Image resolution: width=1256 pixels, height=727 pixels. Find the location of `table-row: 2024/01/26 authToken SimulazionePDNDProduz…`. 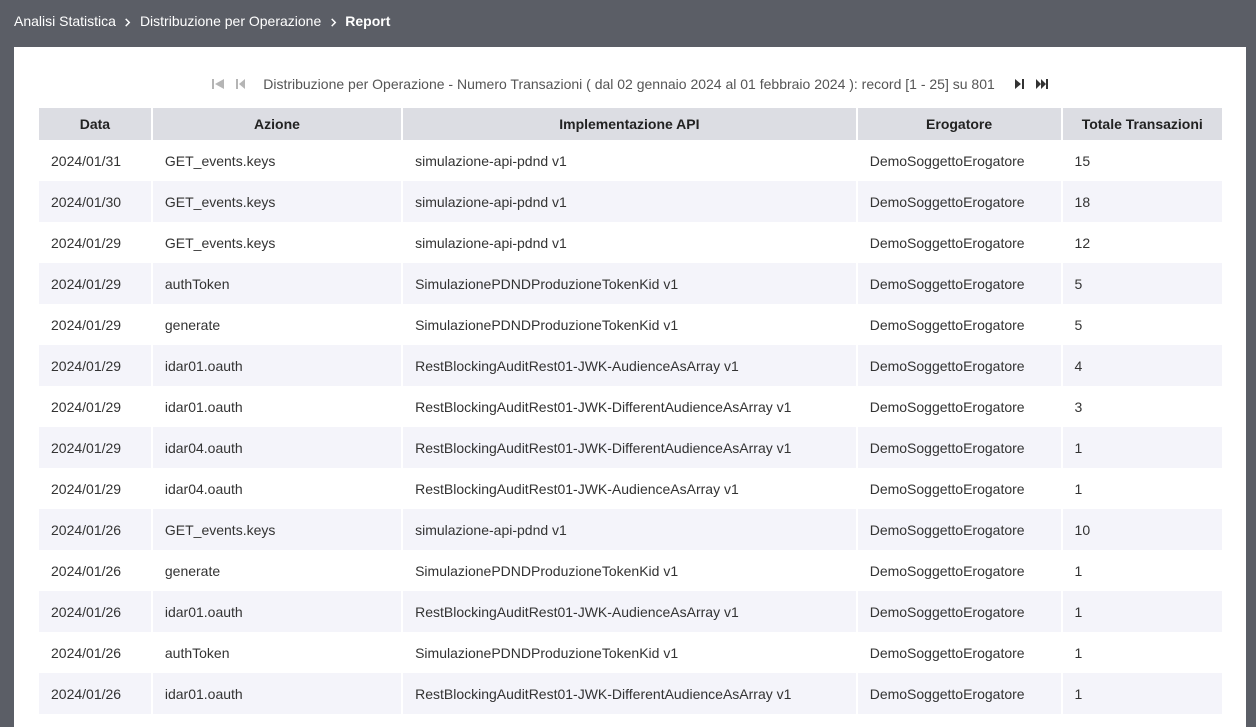

table-row: 2024/01/26 authToken SimulazionePDNDProduz… is located at coordinates (630, 652).